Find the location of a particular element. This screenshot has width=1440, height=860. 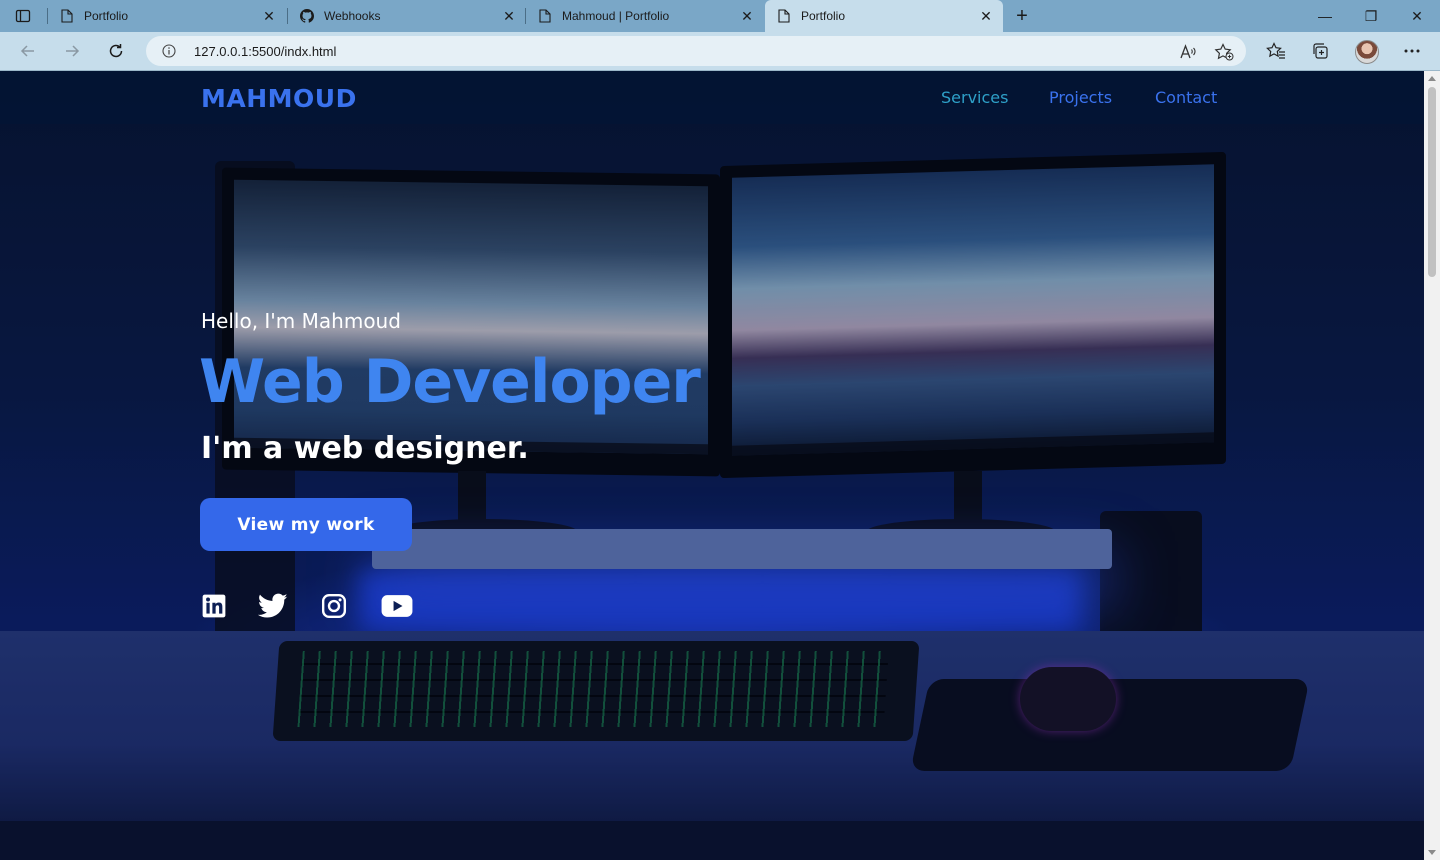

scroll-down-icon is located at coordinates (1432, 852).